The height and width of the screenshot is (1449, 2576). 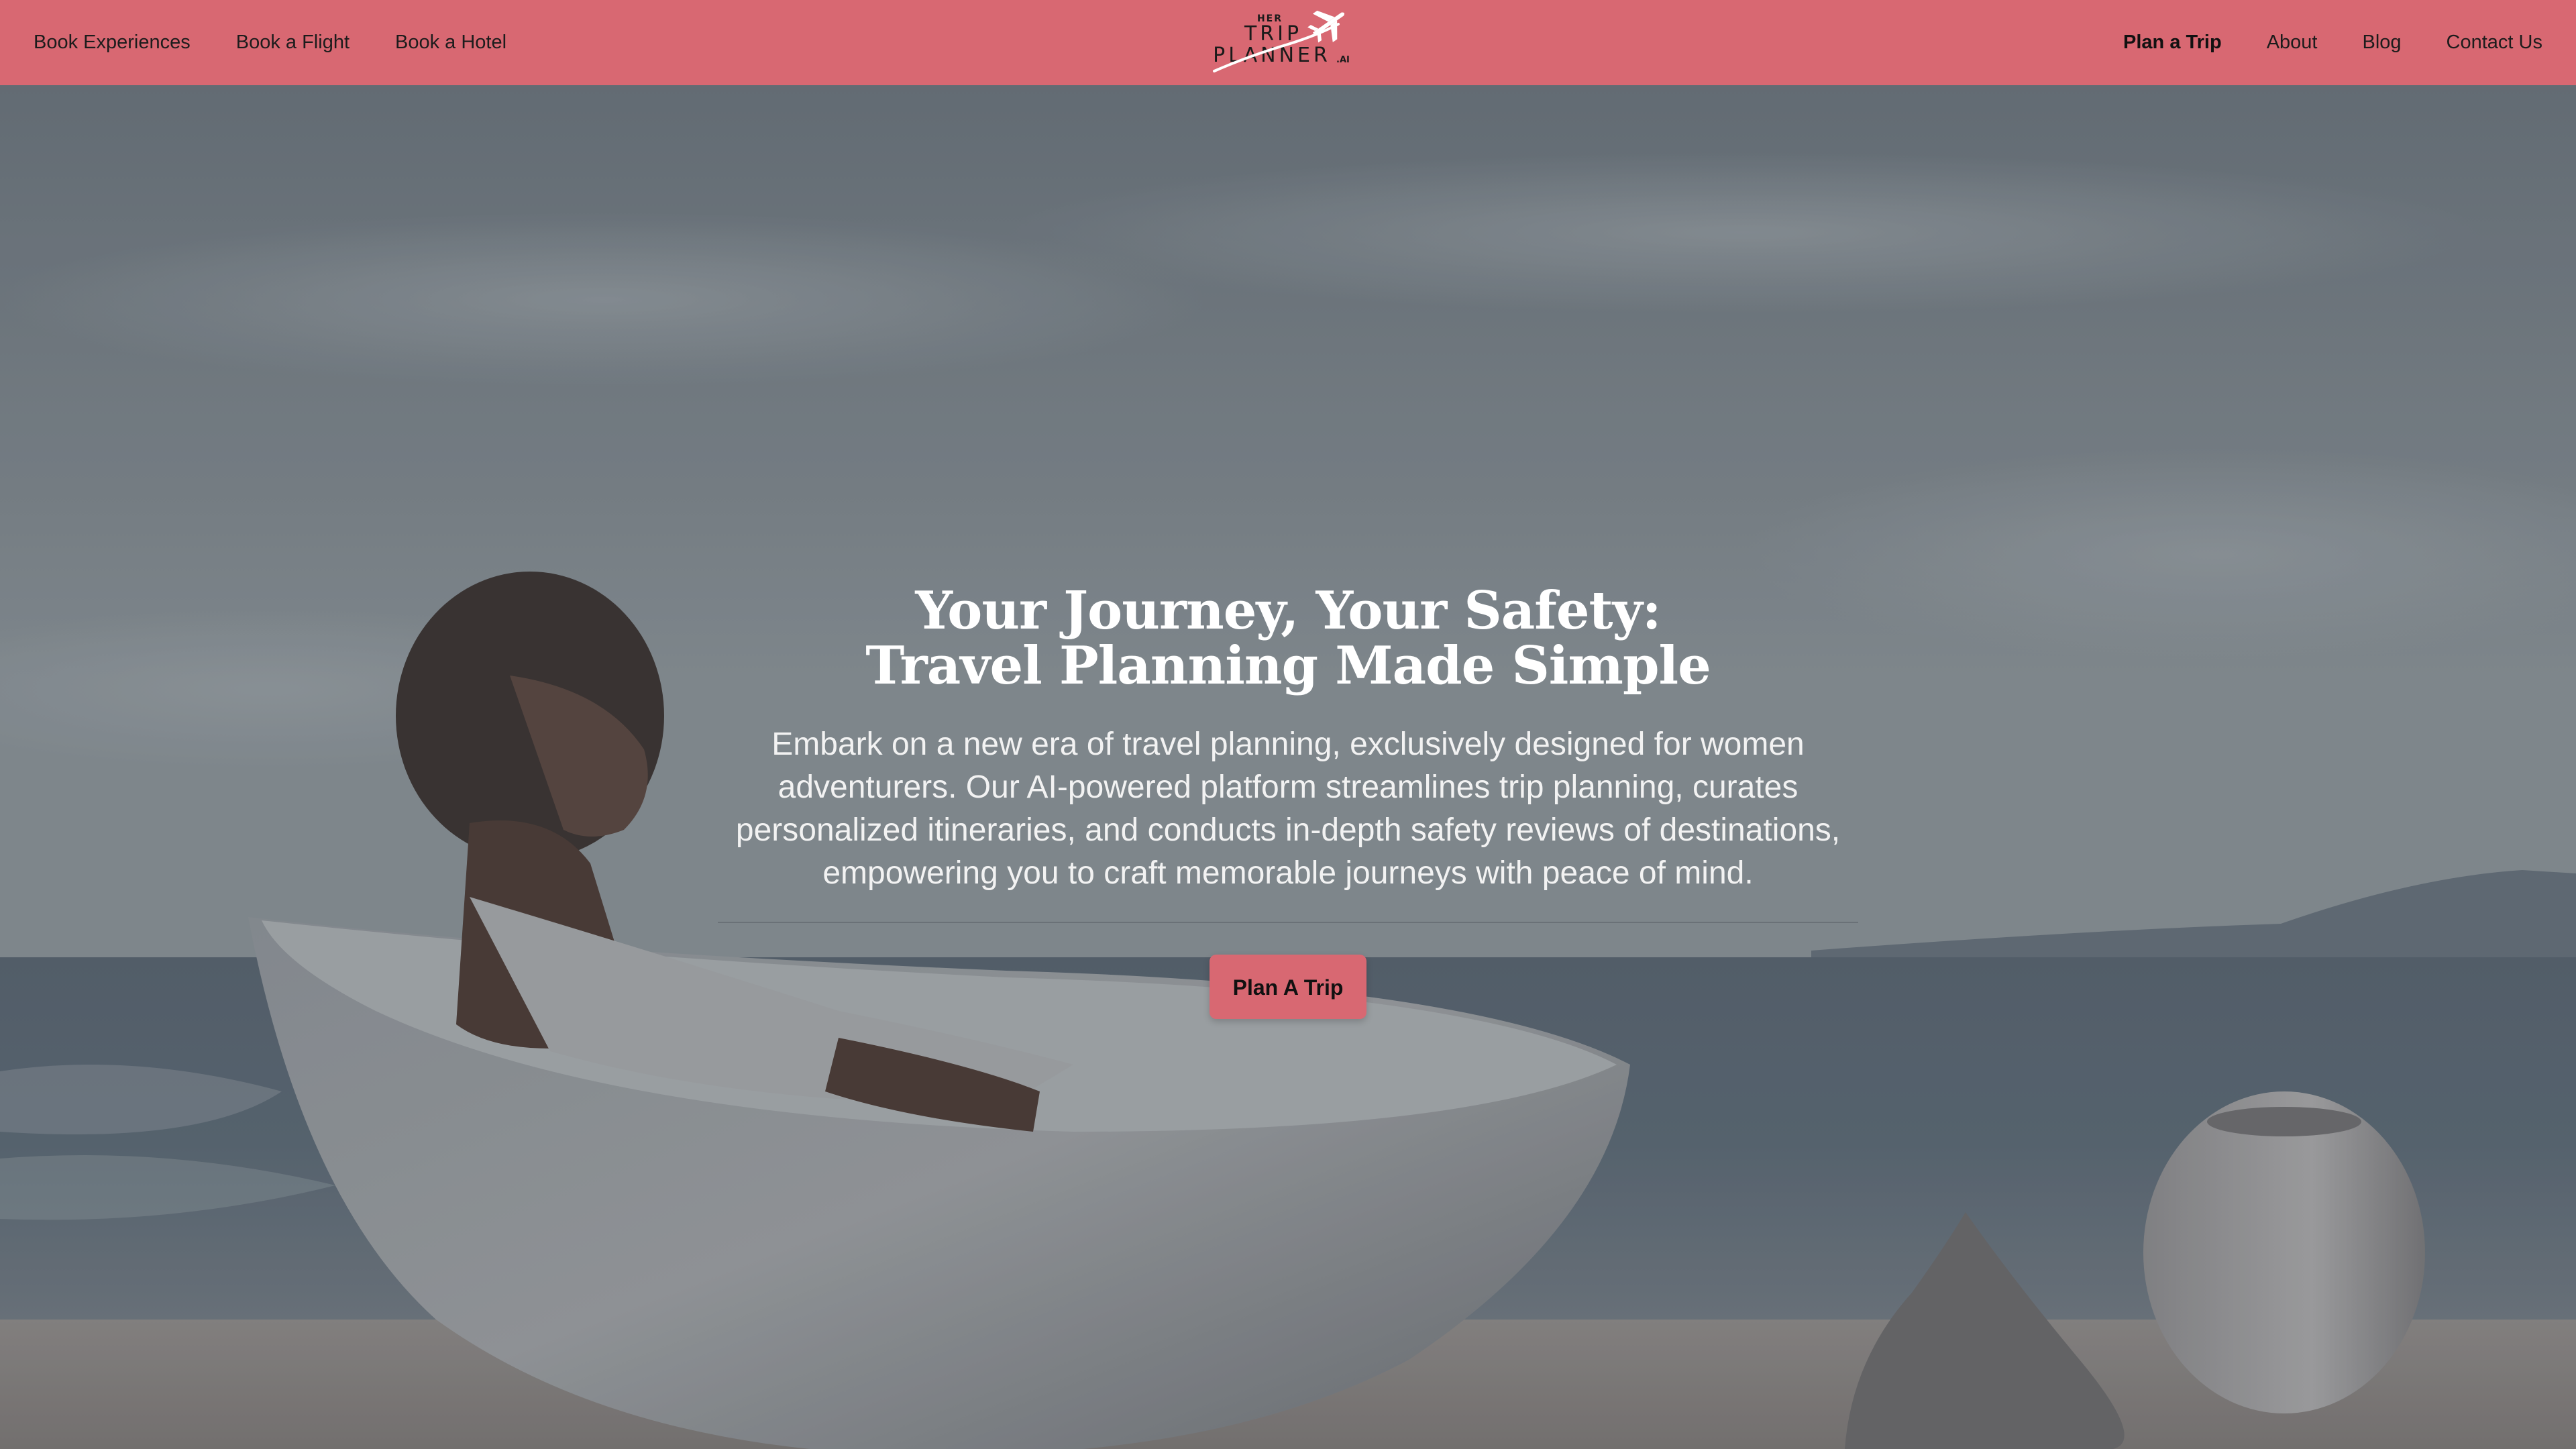 I want to click on nav-link-book-a-hotel: Book a Hotel, so click(x=450, y=43).